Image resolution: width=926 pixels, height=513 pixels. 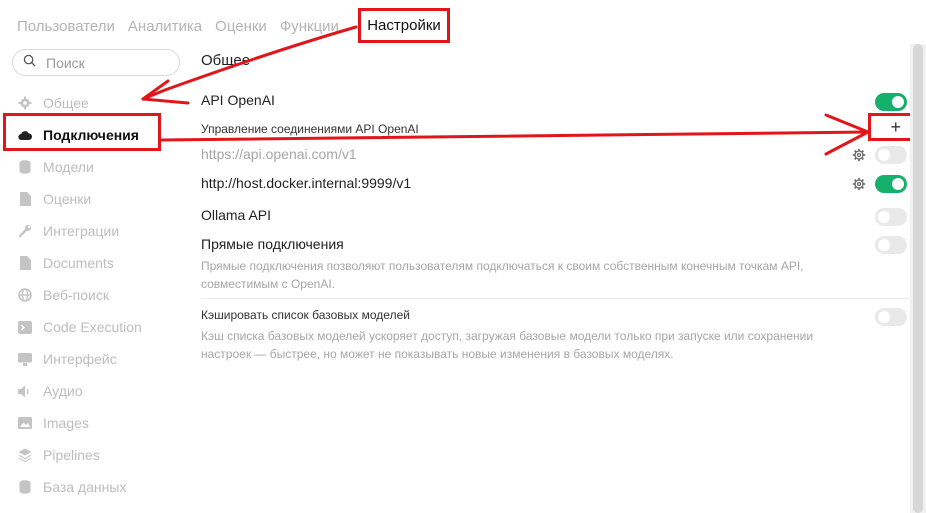 I want to click on openai-row: API OpenAI, so click(x=555, y=101).